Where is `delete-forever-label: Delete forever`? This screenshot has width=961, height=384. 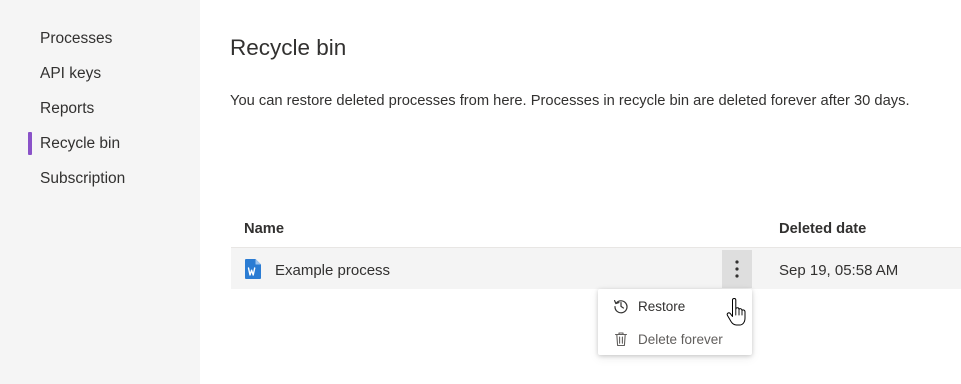
delete-forever-label: Delete forever is located at coordinates (680, 339).